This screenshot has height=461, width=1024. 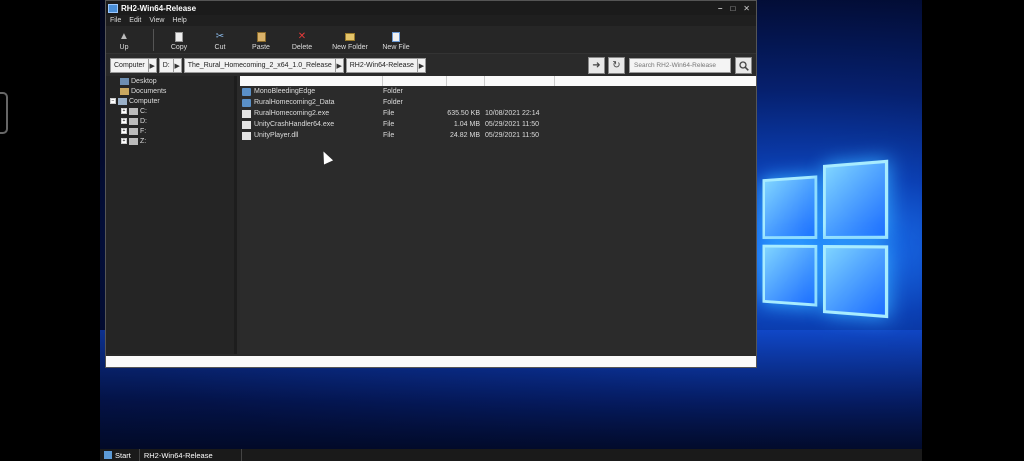 I want to click on collapse-icon: −, so click(x=113, y=101).